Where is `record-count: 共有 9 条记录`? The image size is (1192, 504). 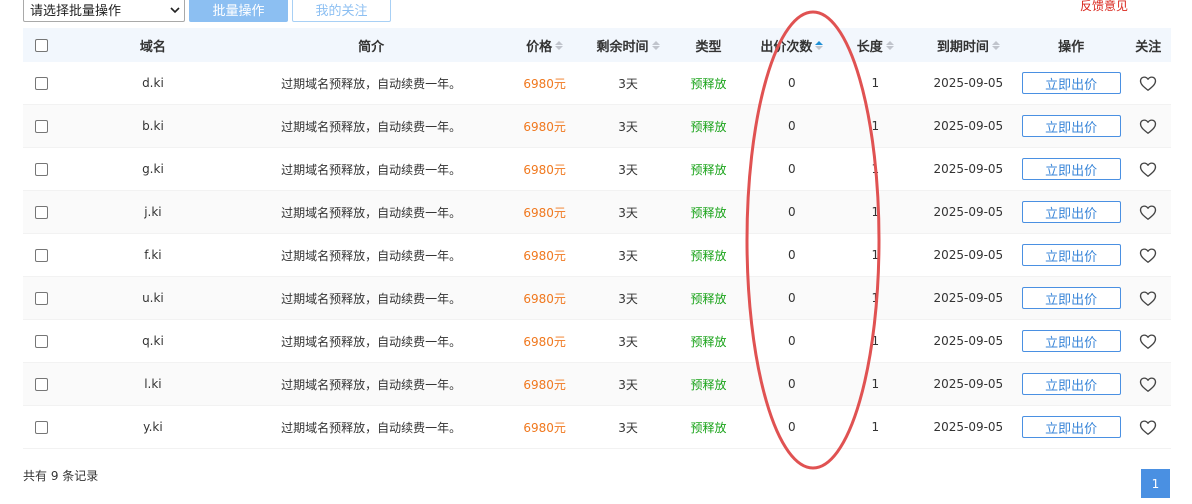 record-count: 共有 9 条记录 is located at coordinates (61, 476).